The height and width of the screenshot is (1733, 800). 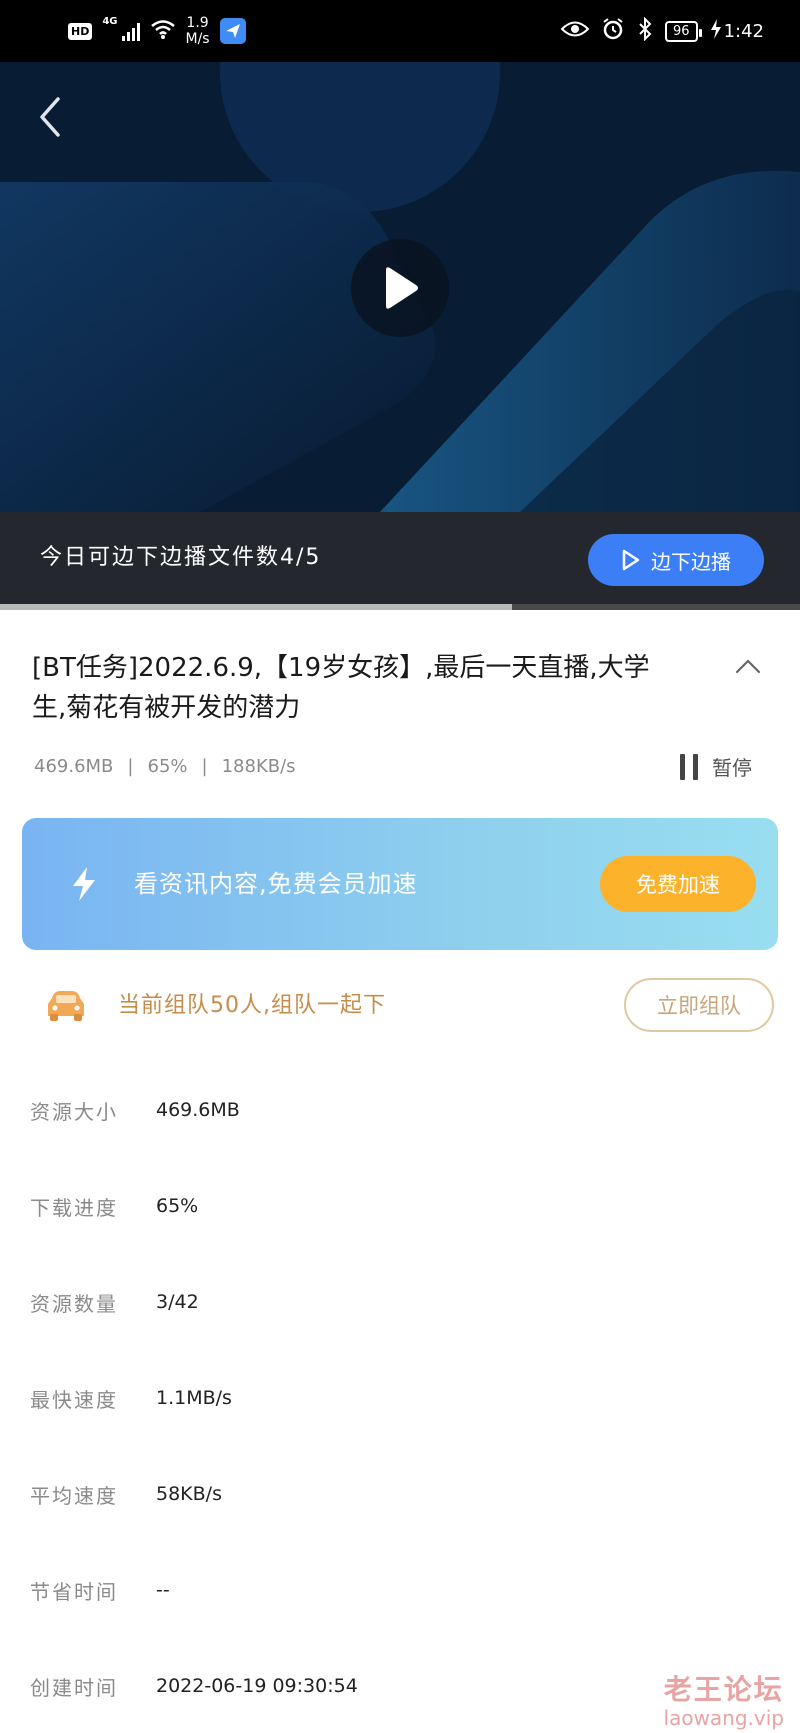 I want to click on team-download-row: 当前组队50人,组队一起下 立即组队, so click(x=400, y=1006).